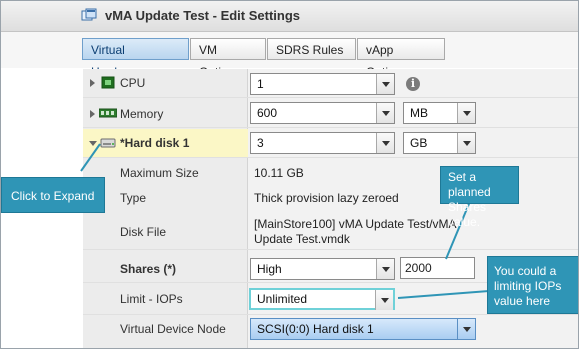 This screenshot has height=349, width=579. Describe the element at coordinates (159, 173) in the screenshot. I see `maximum-size-label: Maximum Size` at that location.